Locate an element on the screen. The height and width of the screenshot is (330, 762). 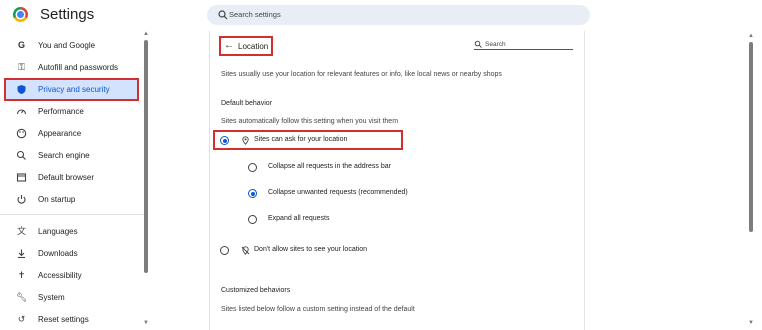
right-scroll-up-arrow: ▲ is located at coordinates (751, 36).